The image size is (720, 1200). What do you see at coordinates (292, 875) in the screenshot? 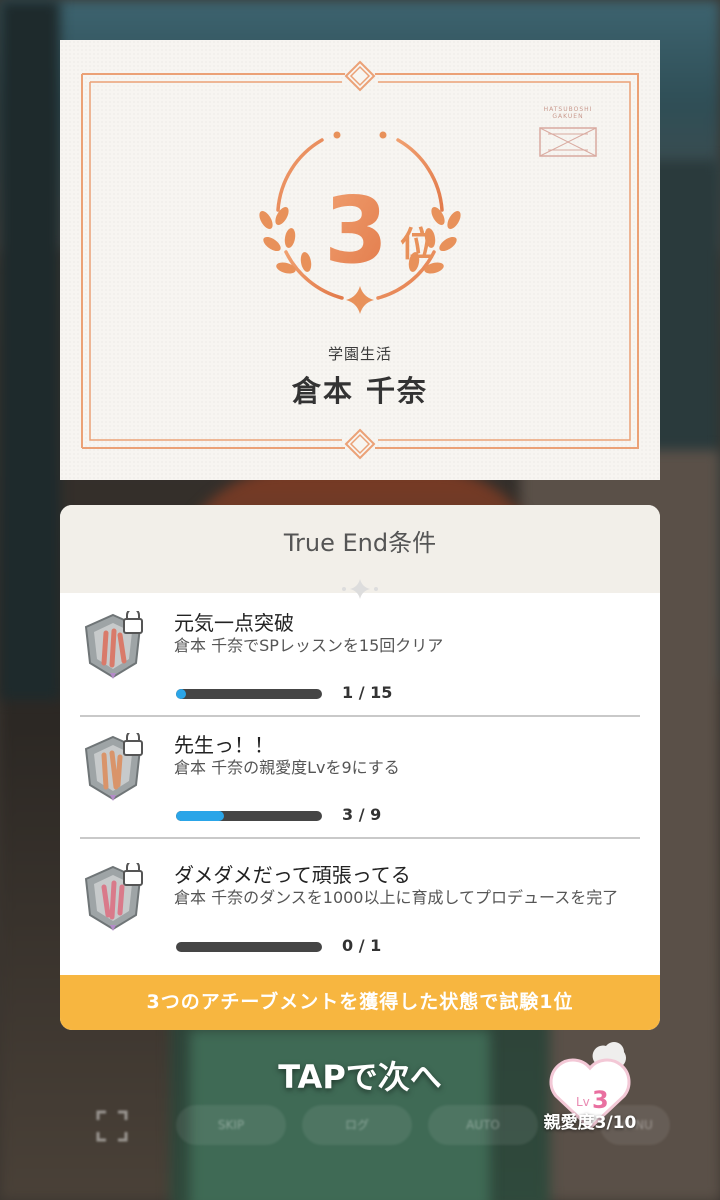
I see `condition-title: ダメダメだって頑張ってる` at bounding box center [292, 875].